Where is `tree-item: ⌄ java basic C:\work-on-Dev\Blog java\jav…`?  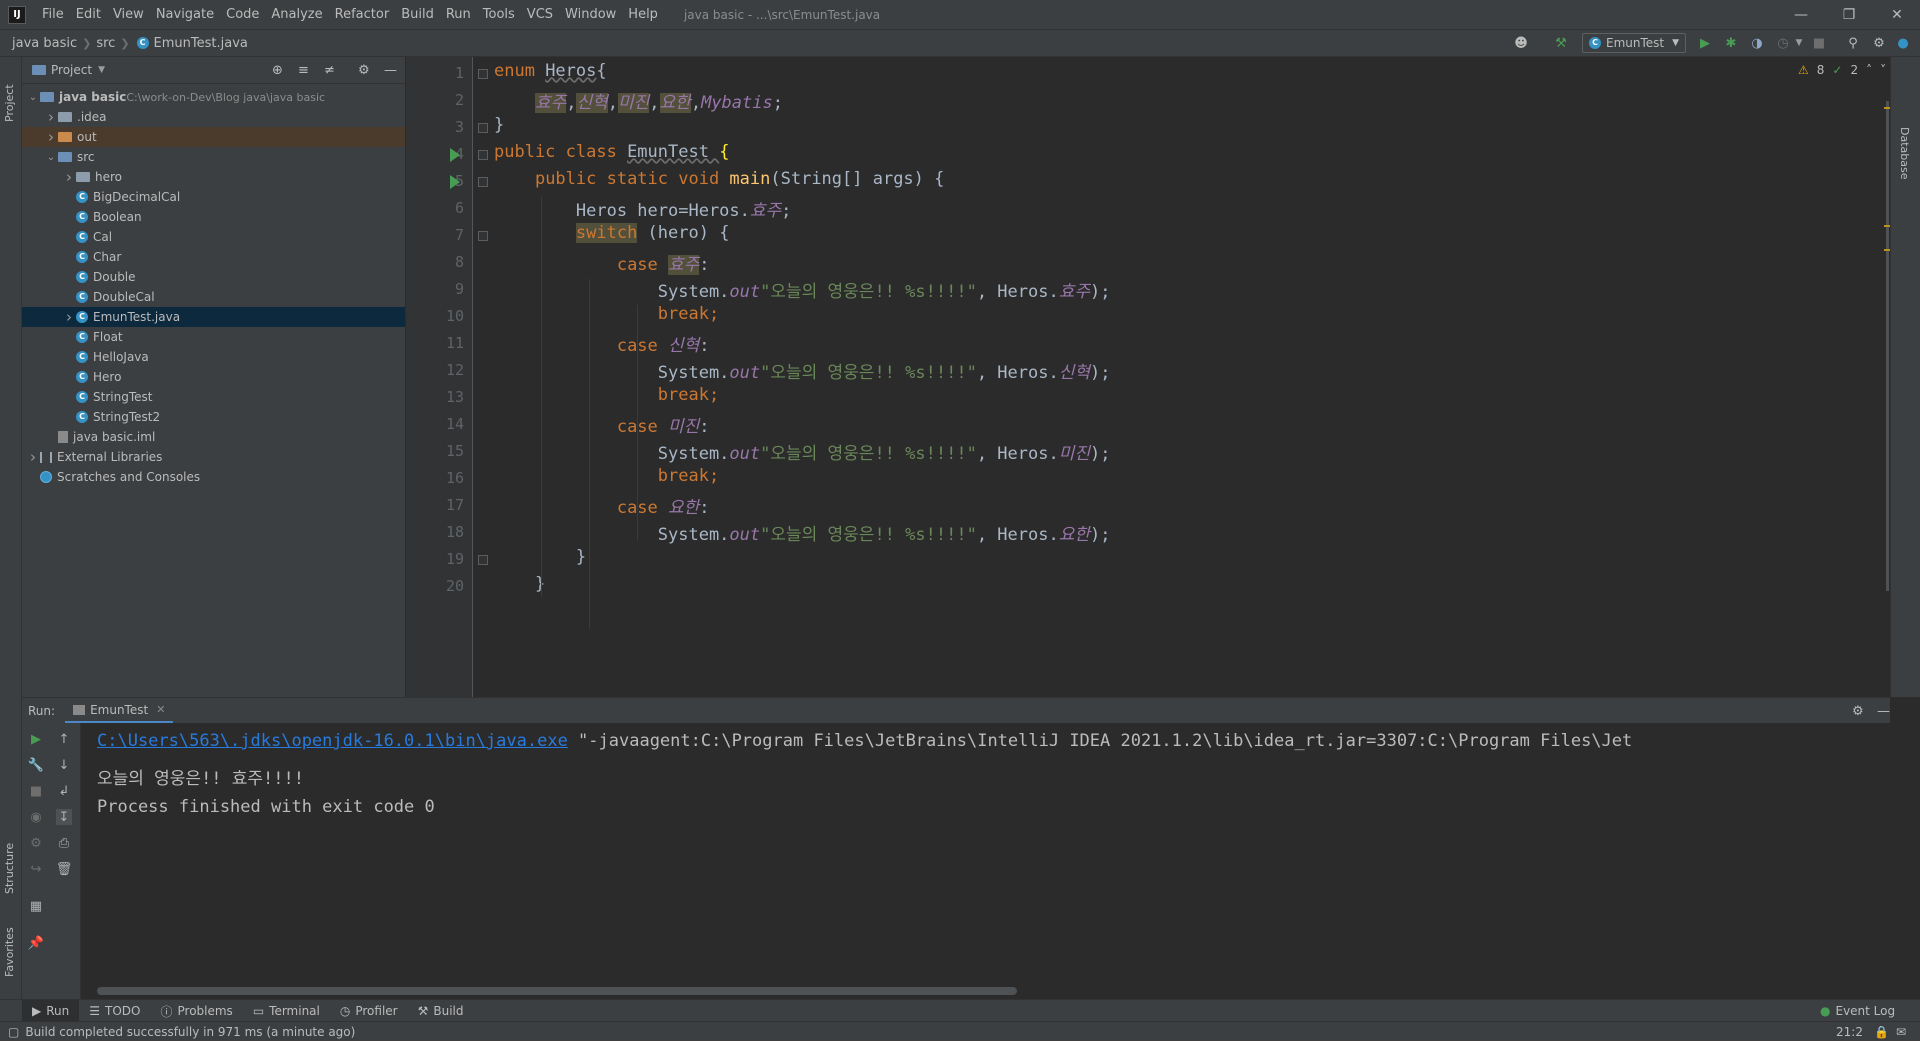
tree-item: ⌄ java basic C:\work-on-Dev\Blog java\jav… is located at coordinates (213, 97).